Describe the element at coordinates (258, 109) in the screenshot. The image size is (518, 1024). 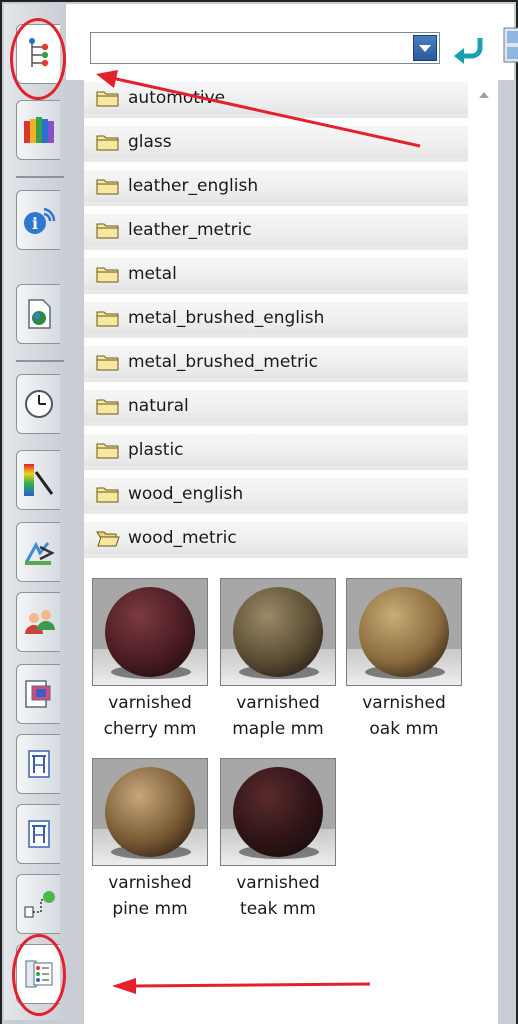
I see `annotation-arrow-top` at that location.